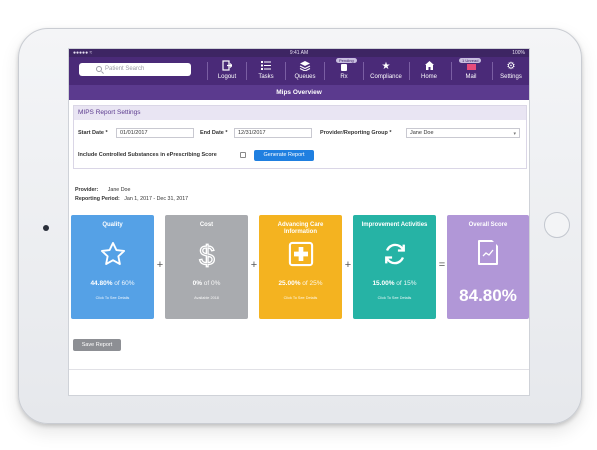 This screenshot has height=450, width=597. I want to click on aci-score: 25.00% of 25%, so click(300, 283).